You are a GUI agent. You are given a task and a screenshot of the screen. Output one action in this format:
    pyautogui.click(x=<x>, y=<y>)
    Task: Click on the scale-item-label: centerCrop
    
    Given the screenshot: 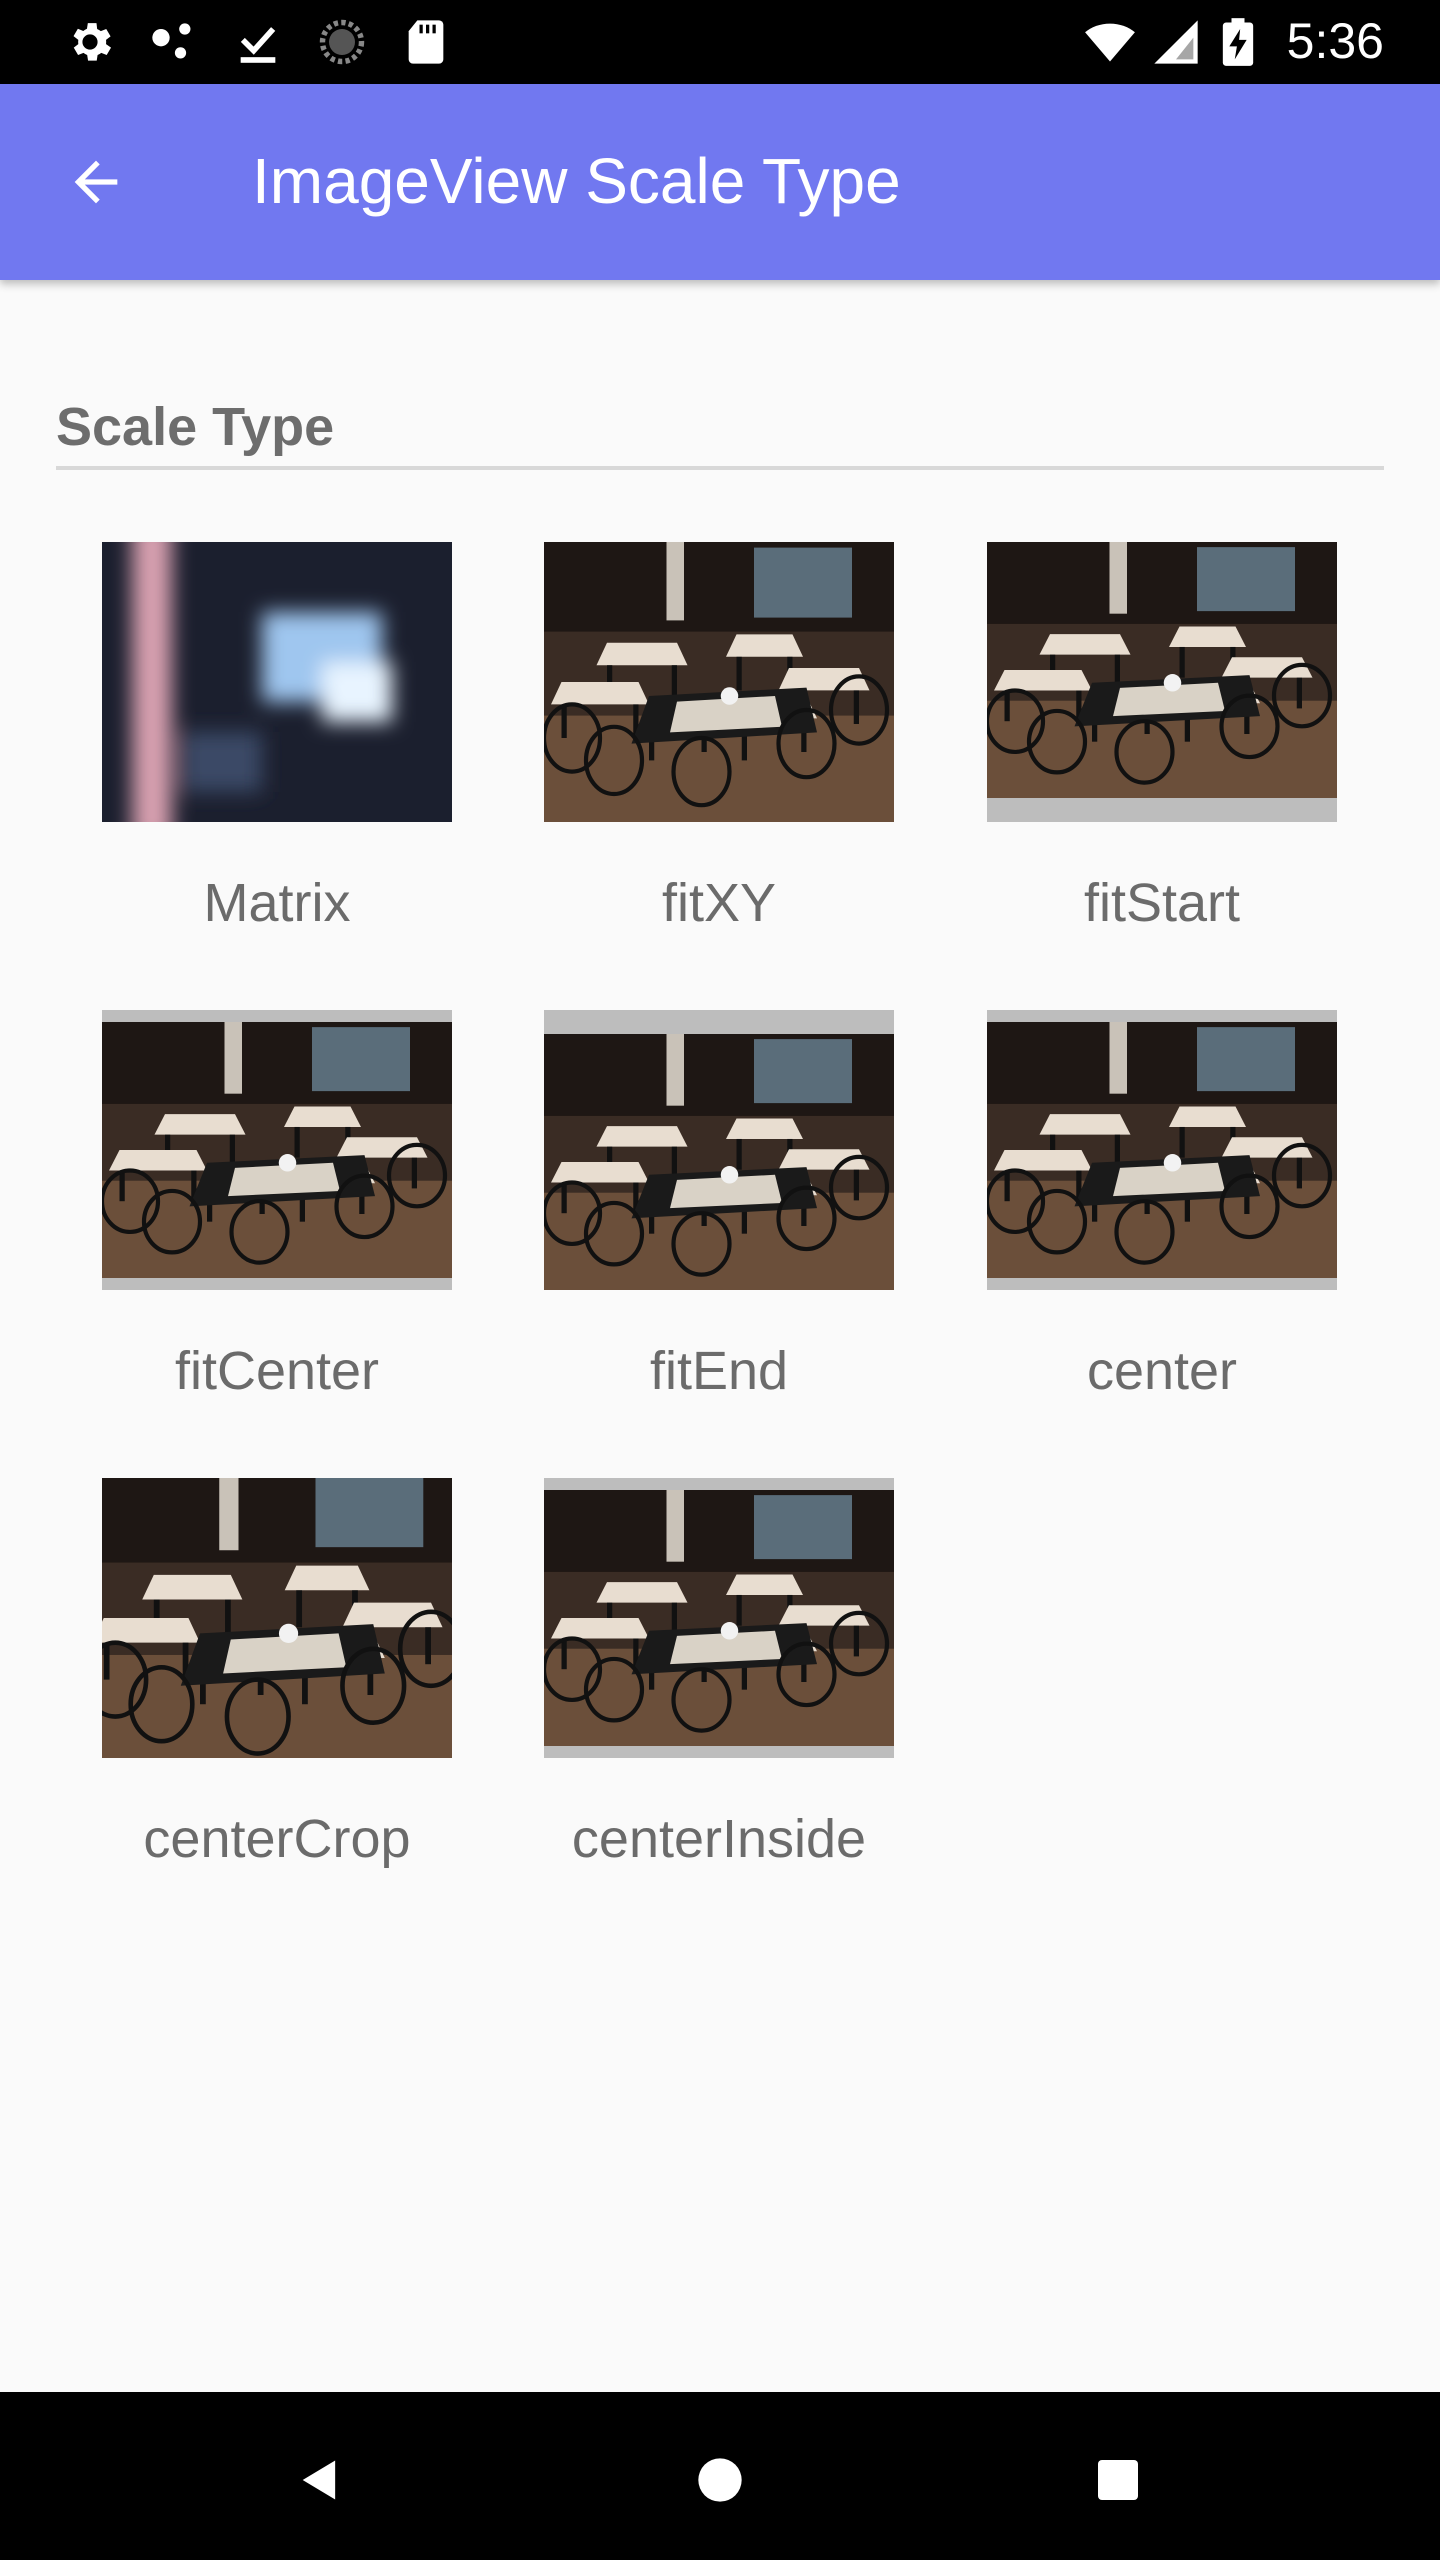 What is the action you would take?
    pyautogui.click(x=277, y=1839)
    